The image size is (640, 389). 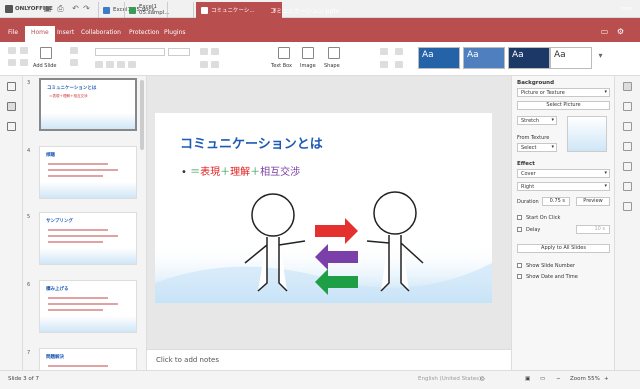 What do you see at coordinates (24, 62) in the screenshot?
I see `format-painter-icon` at bounding box center [24, 62].